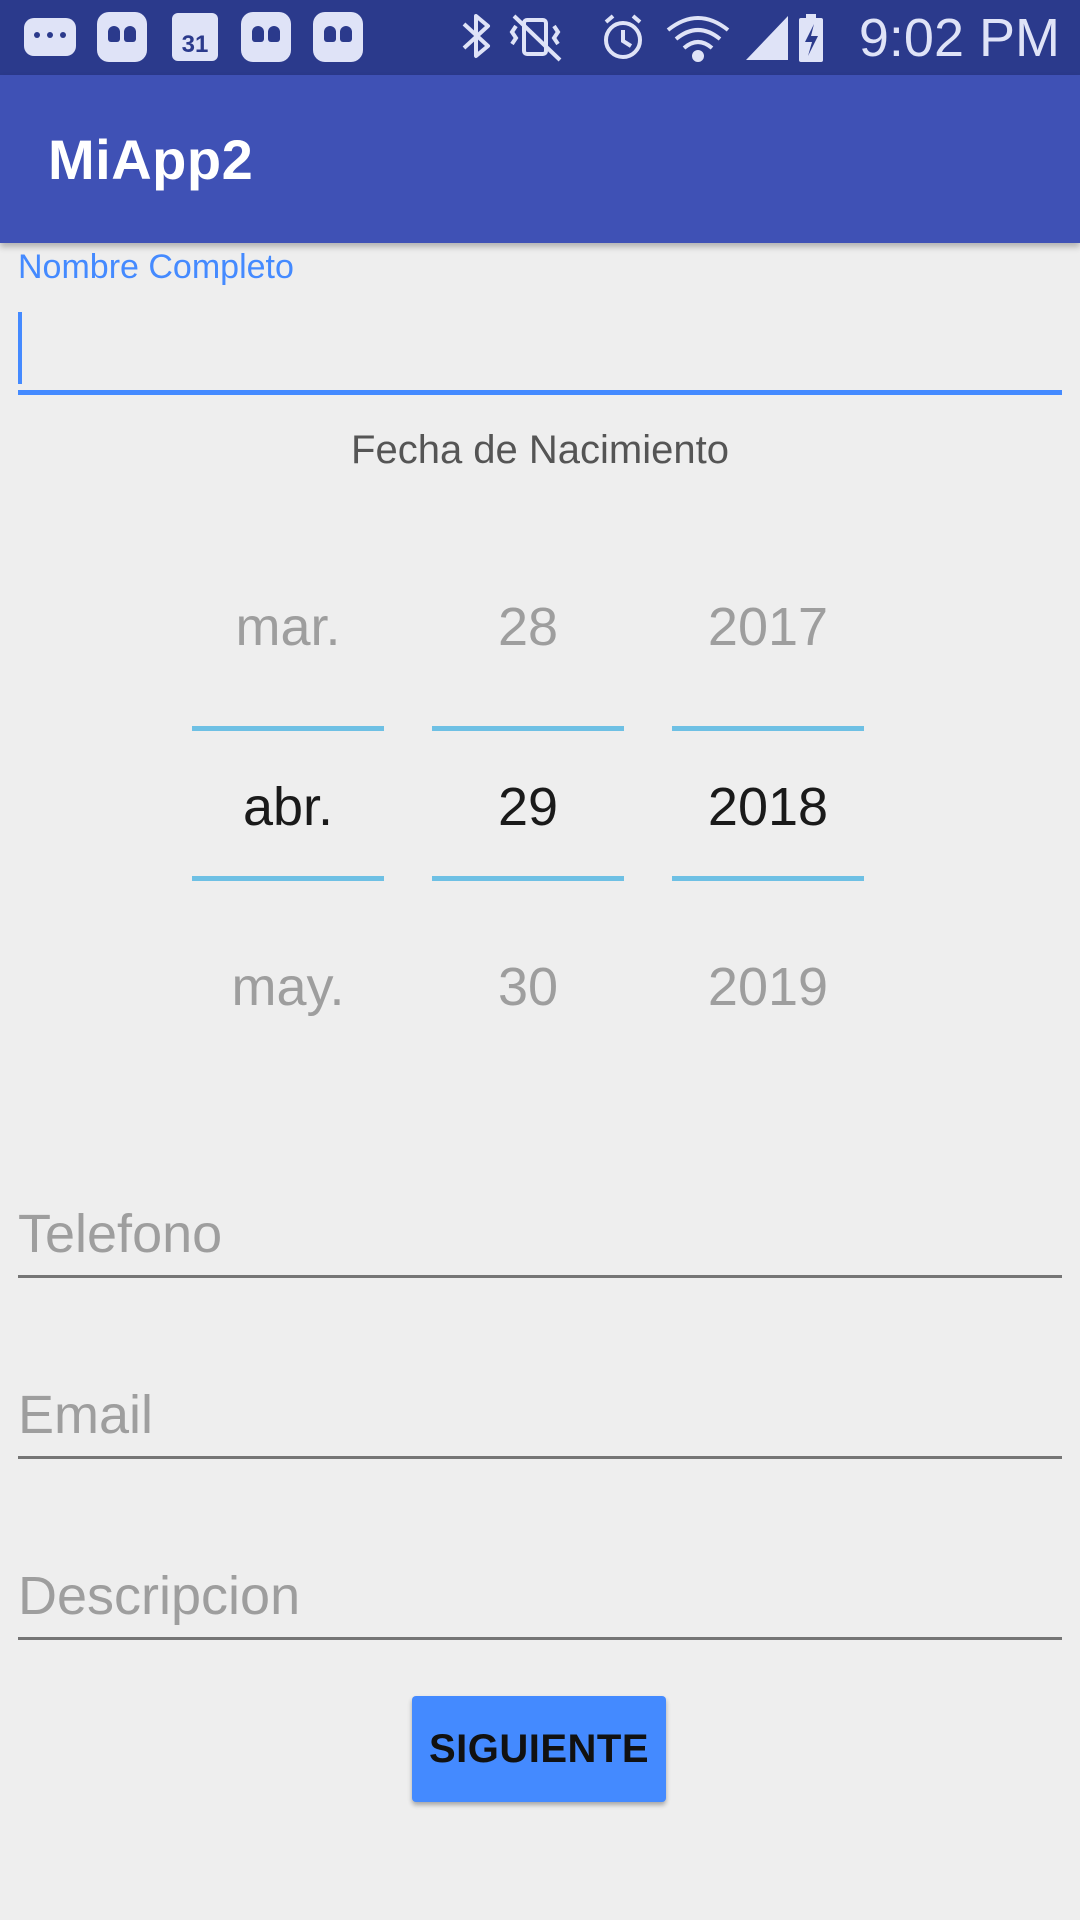 The image size is (1080, 1920). I want to click on year-selected: 2018, so click(768, 807).